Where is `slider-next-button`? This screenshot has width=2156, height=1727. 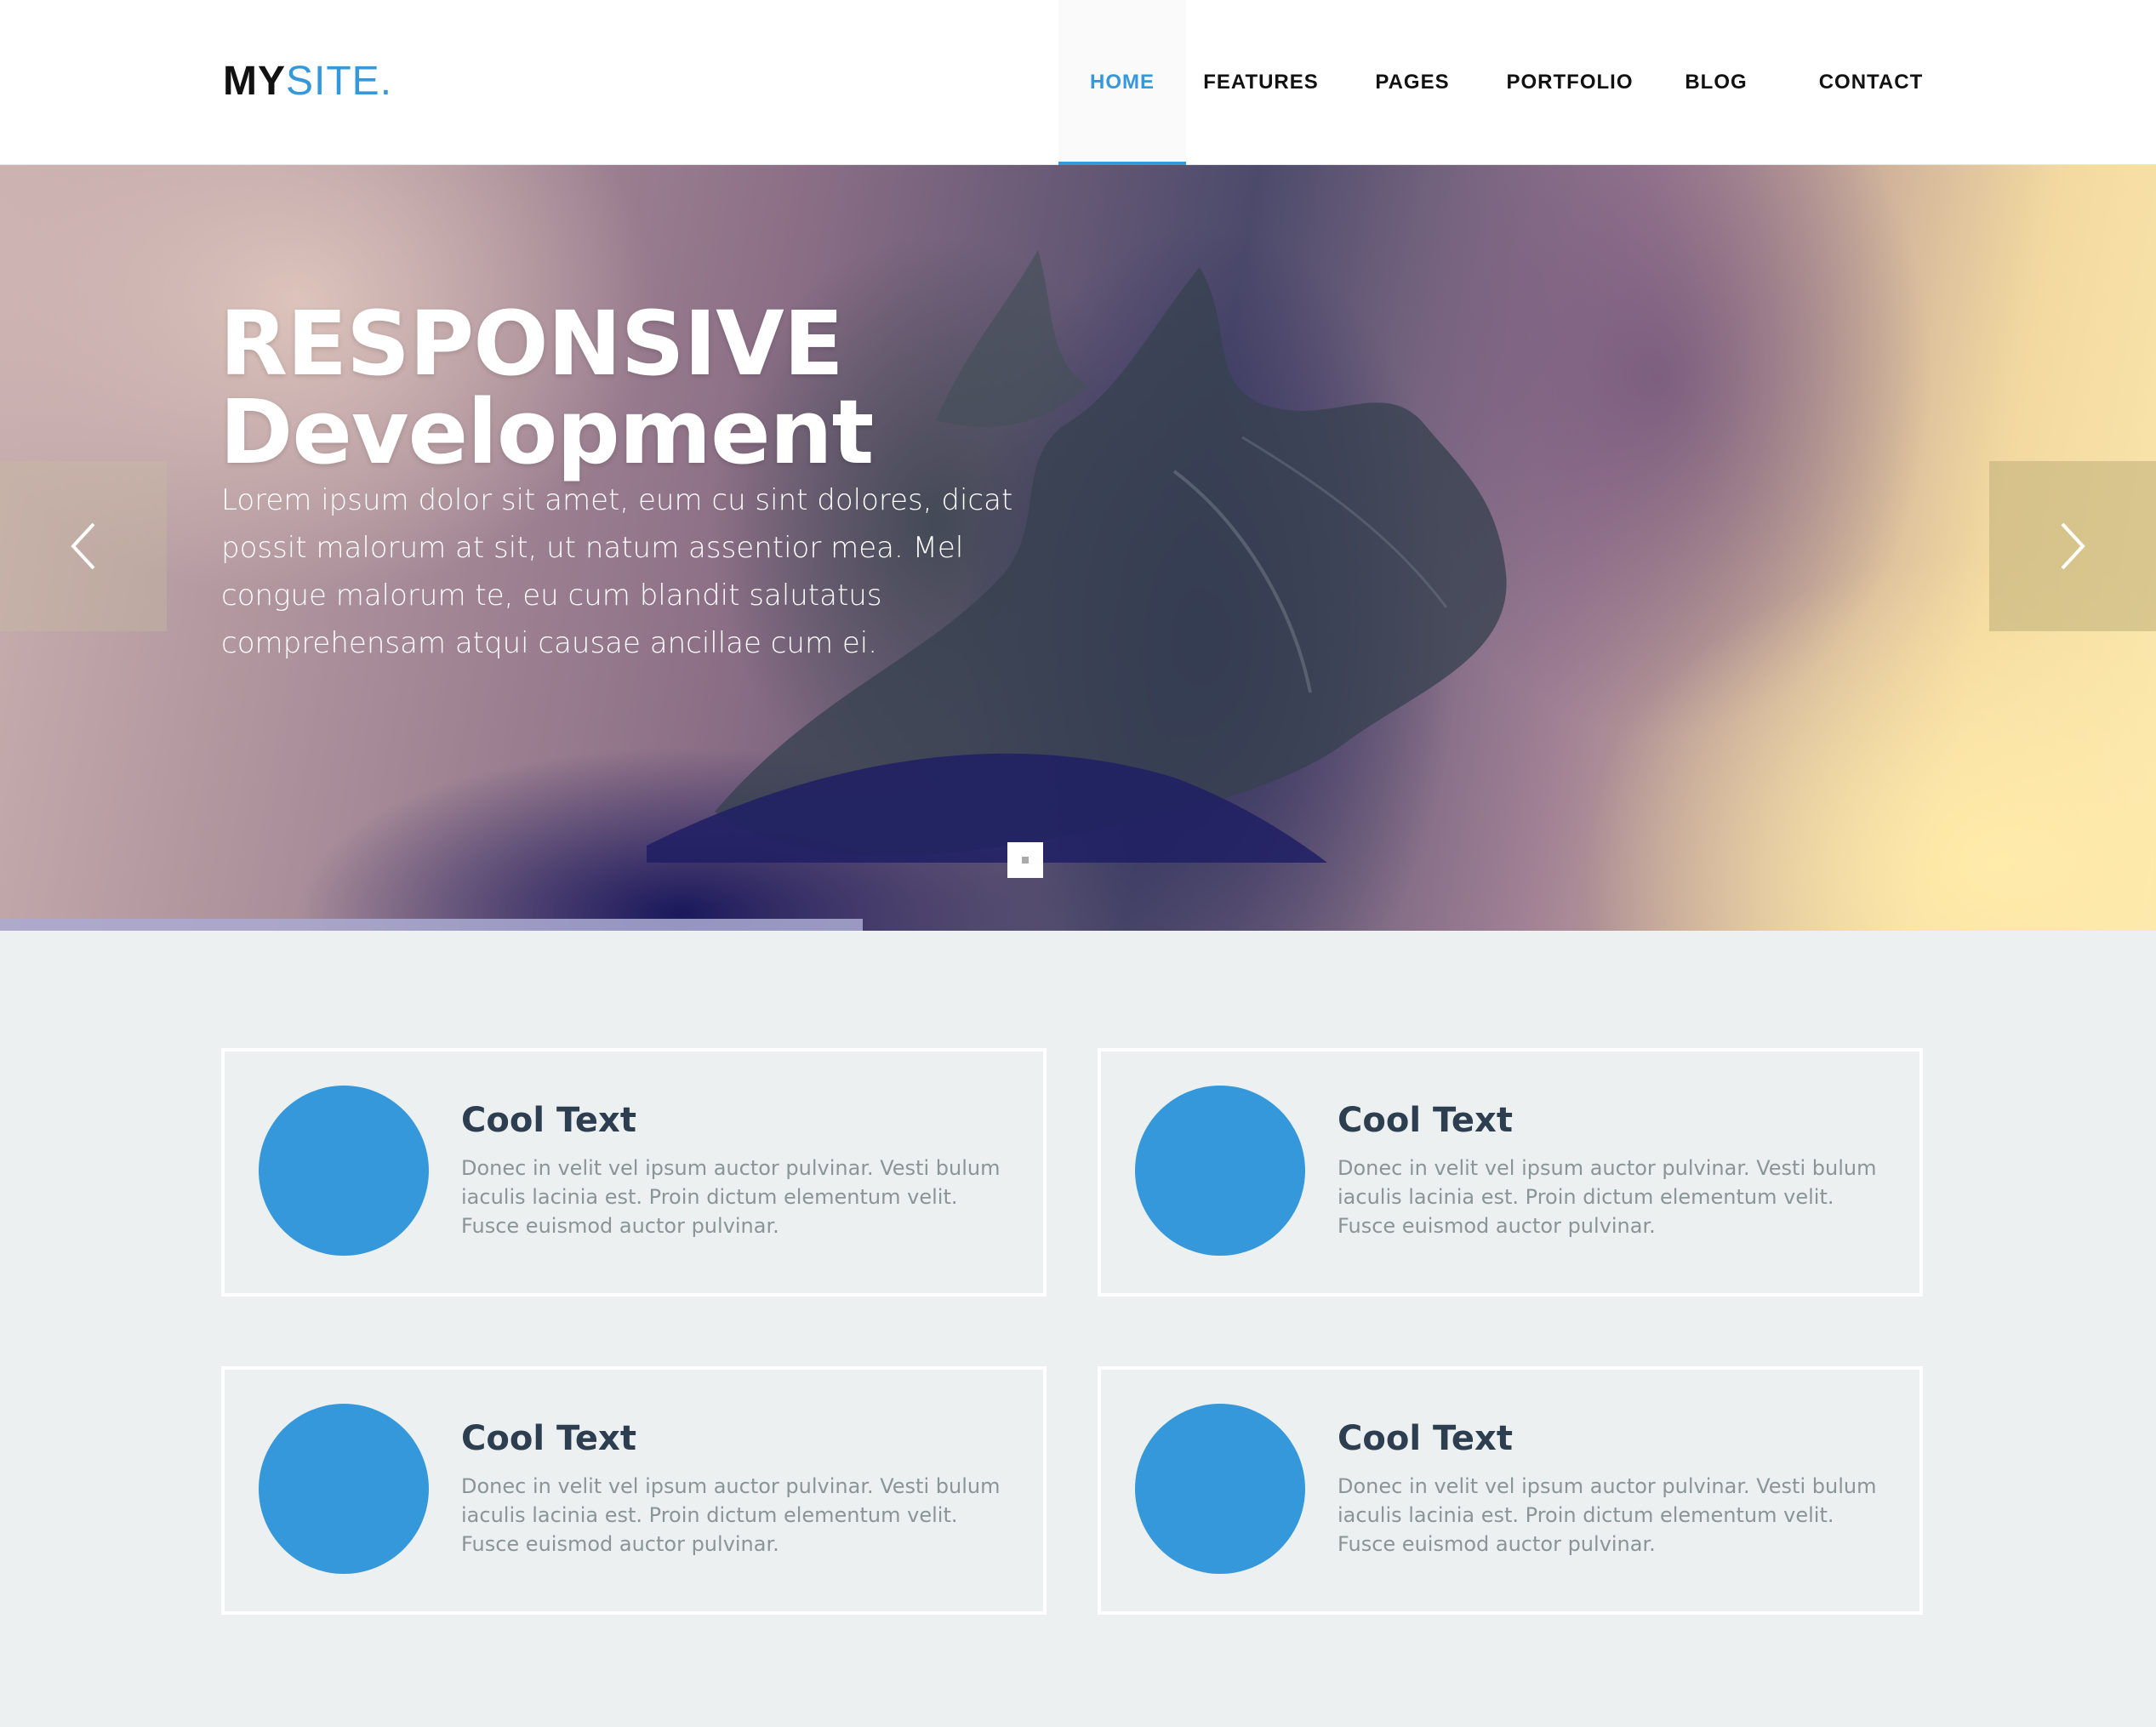
slider-next-button is located at coordinates (2072, 546).